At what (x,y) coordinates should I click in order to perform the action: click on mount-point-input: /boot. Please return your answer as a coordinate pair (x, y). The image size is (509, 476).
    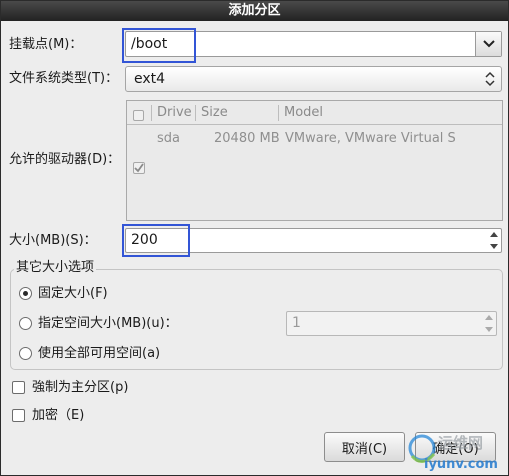
    Looking at the image, I should click on (149, 44).